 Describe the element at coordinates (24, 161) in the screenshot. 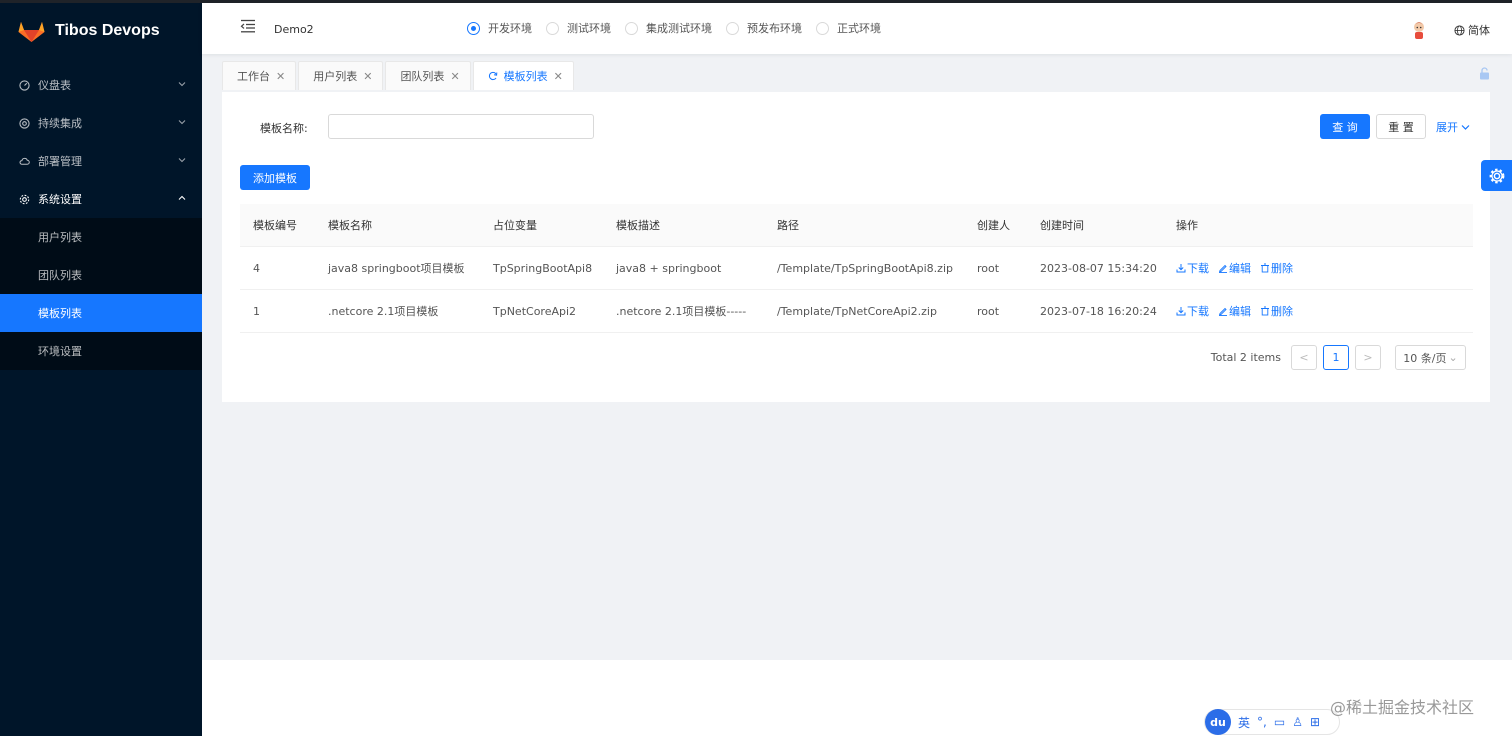

I see `cloud-icon` at that location.